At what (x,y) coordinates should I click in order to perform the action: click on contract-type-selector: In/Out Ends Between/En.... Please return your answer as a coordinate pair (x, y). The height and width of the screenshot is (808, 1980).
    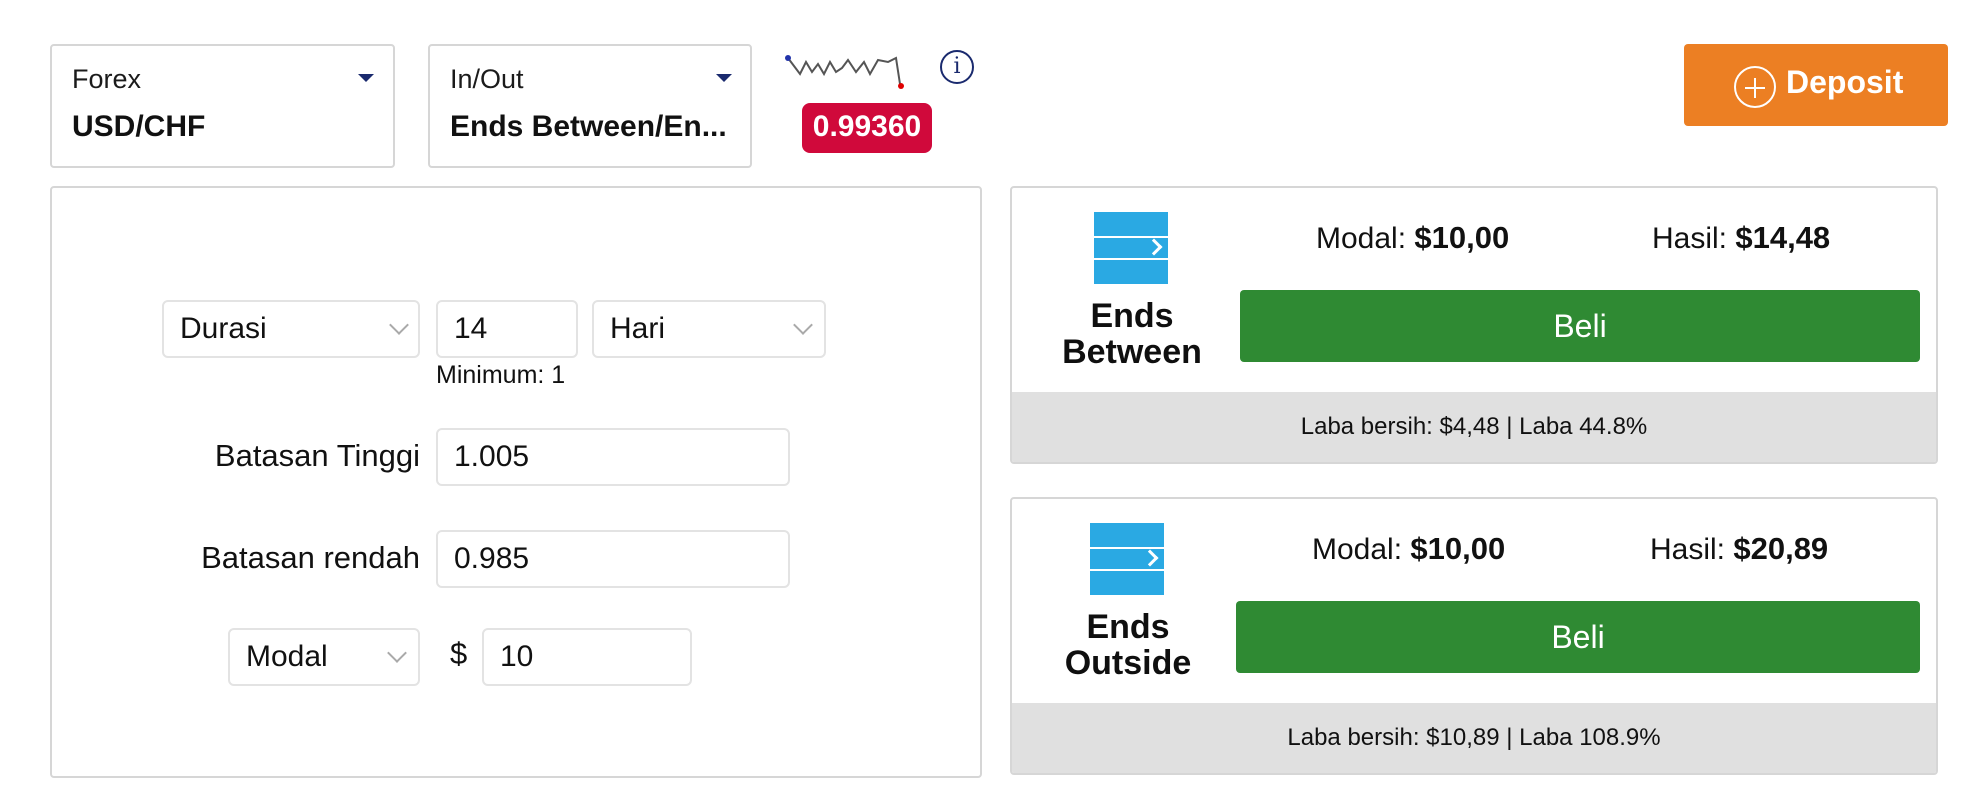
    Looking at the image, I should click on (590, 106).